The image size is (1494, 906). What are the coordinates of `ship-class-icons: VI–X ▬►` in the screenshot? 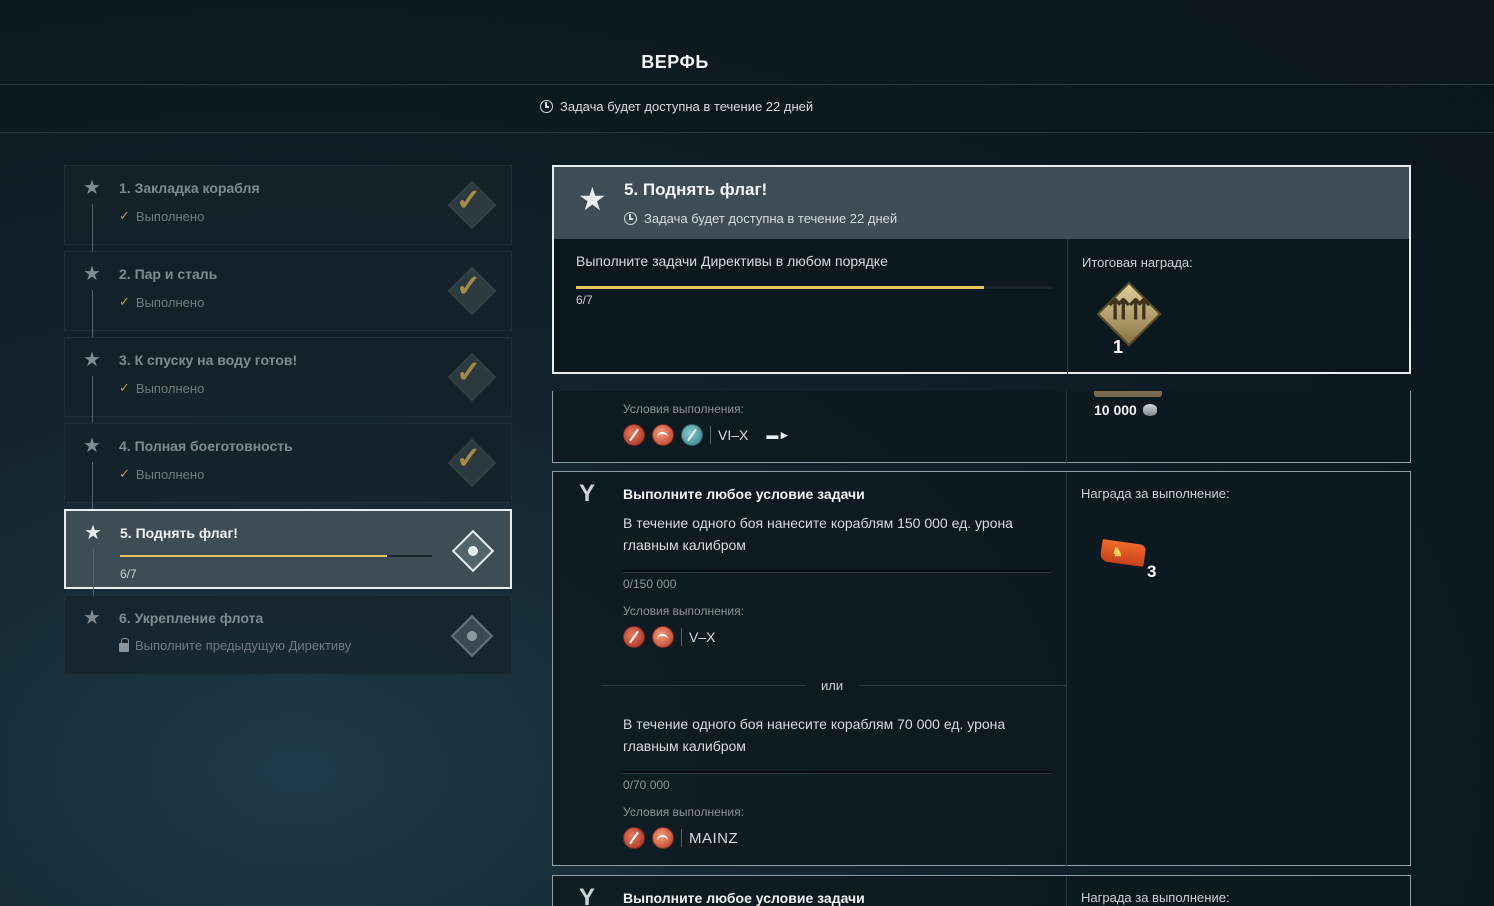 It's located at (706, 435).